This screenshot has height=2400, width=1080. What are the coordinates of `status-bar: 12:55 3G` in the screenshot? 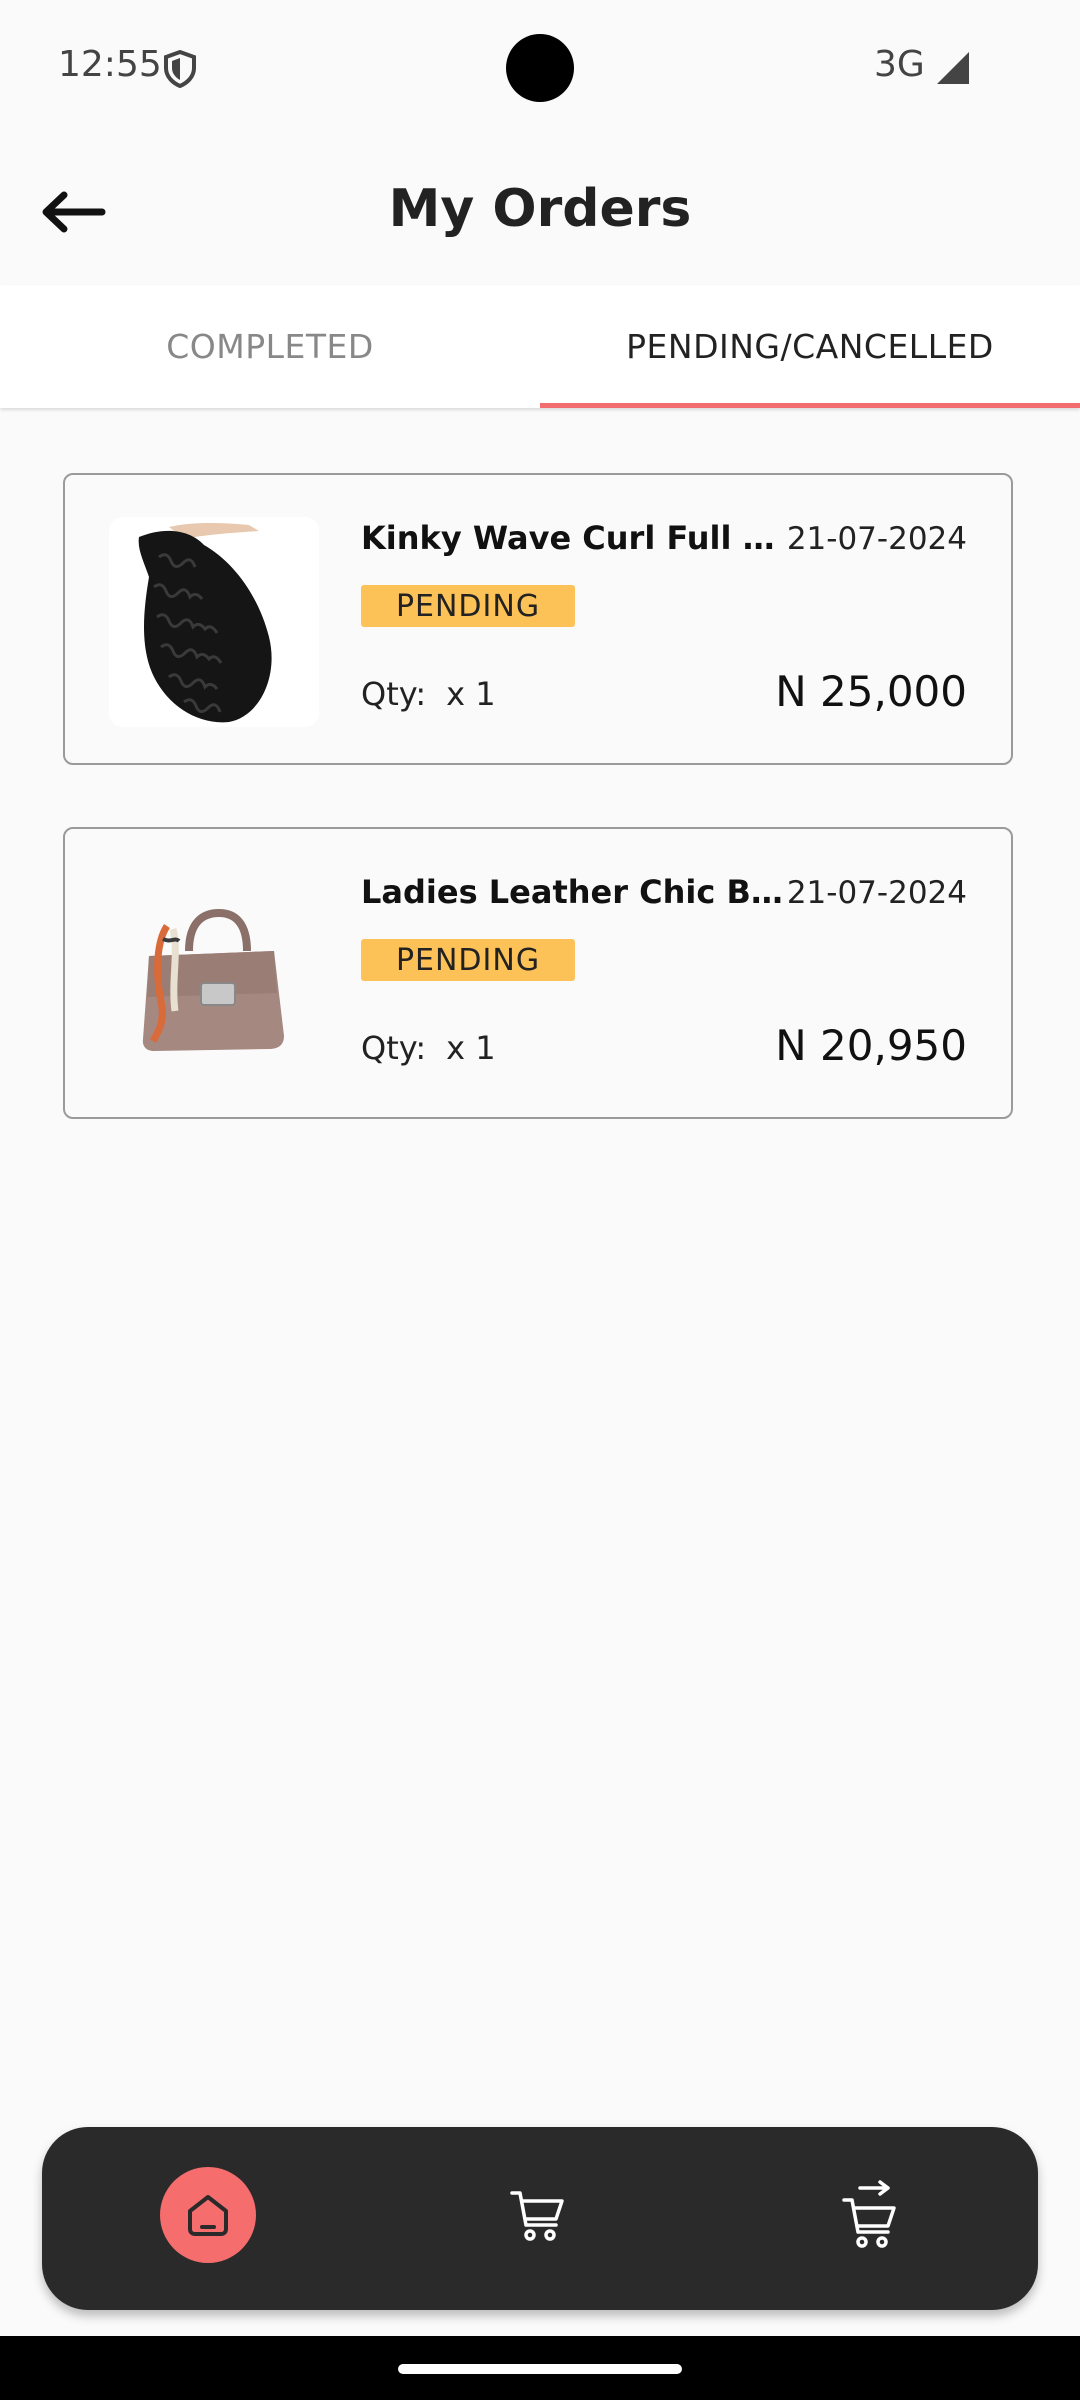 It's located at (540, 67).